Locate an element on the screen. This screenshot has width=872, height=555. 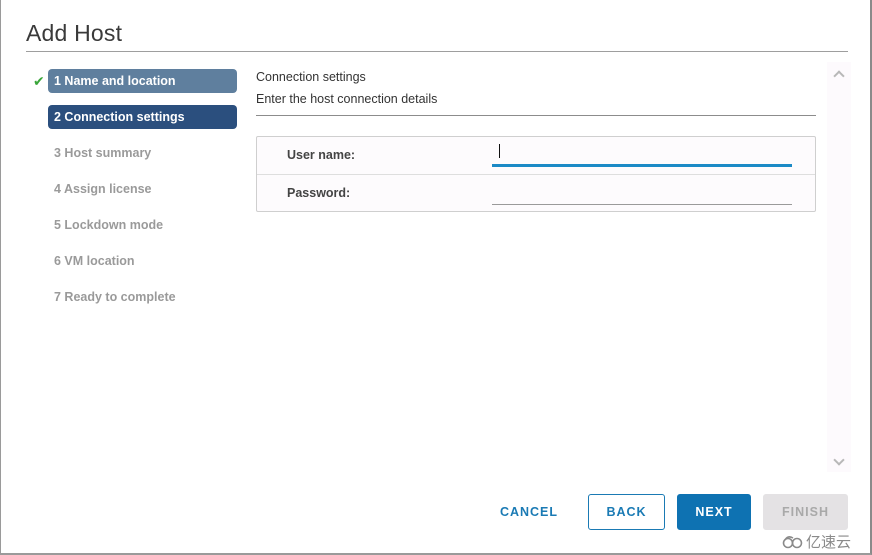
step-host-summary: 3 Host summary is located at coordinates (135, 153).